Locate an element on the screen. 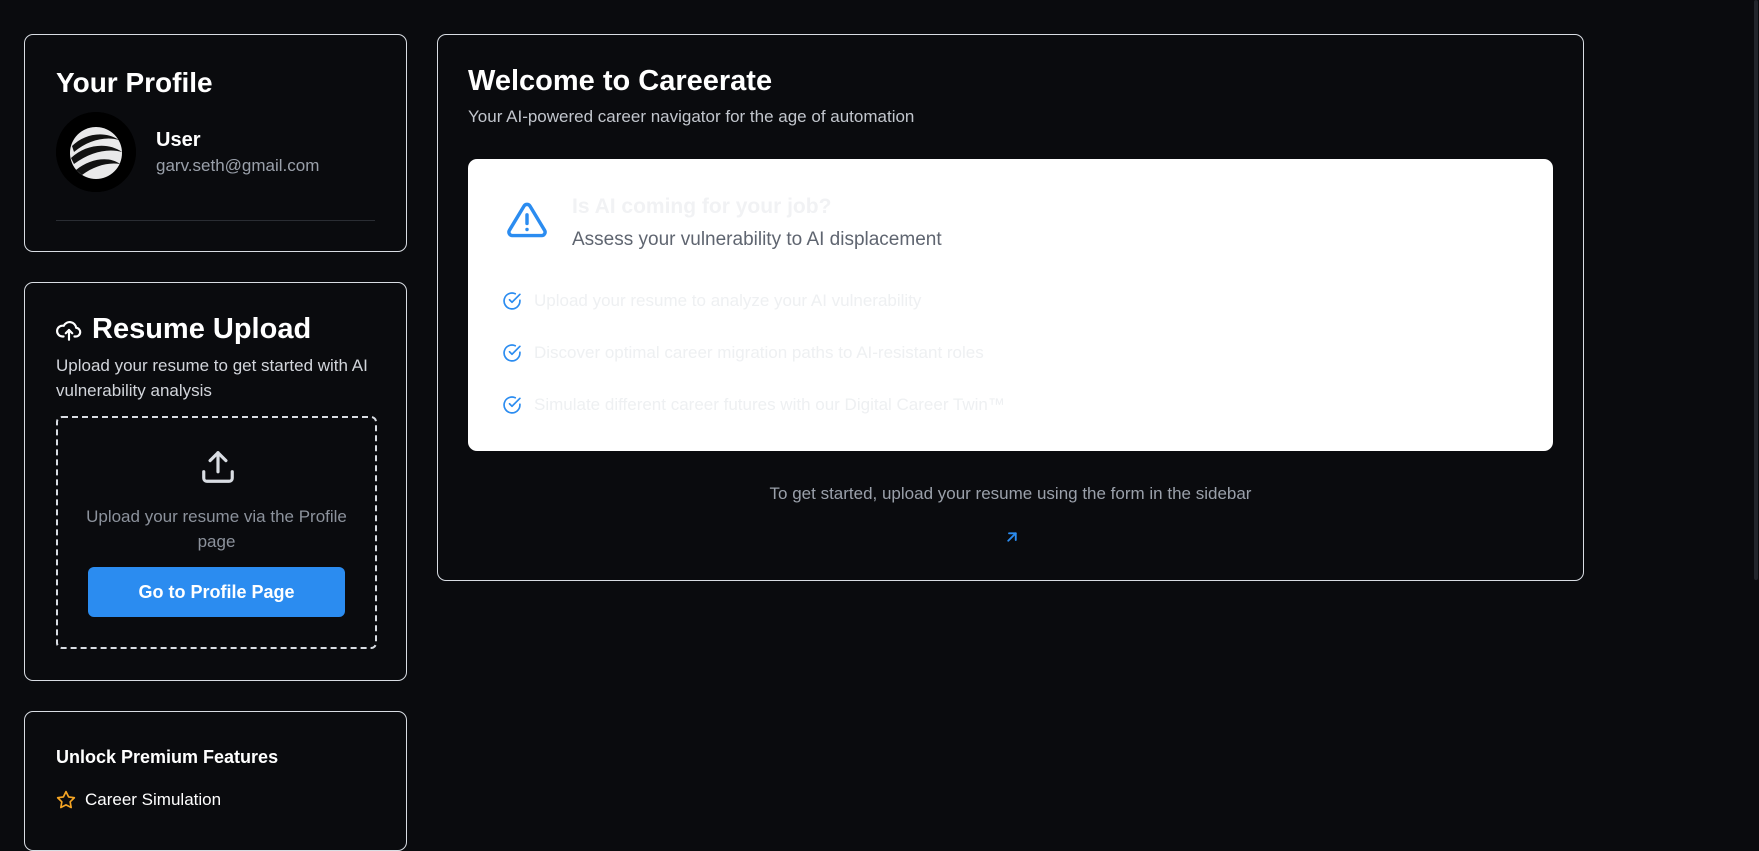 The height and width of the screenshot is (851, 1759). premium-title: Unlock Premium Features is located at coordinates (167, 757).